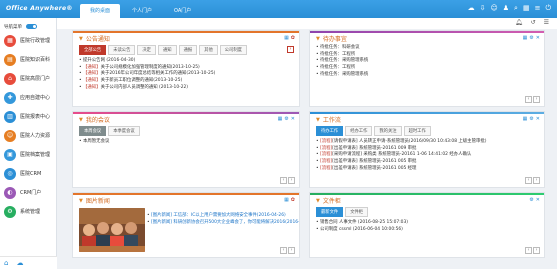 Image resolution: width=557 pixels, height=269 pixels. Describe the element at coordinates (357, 212) in the screenshot. I see `subtab: 文件柜` at that location.